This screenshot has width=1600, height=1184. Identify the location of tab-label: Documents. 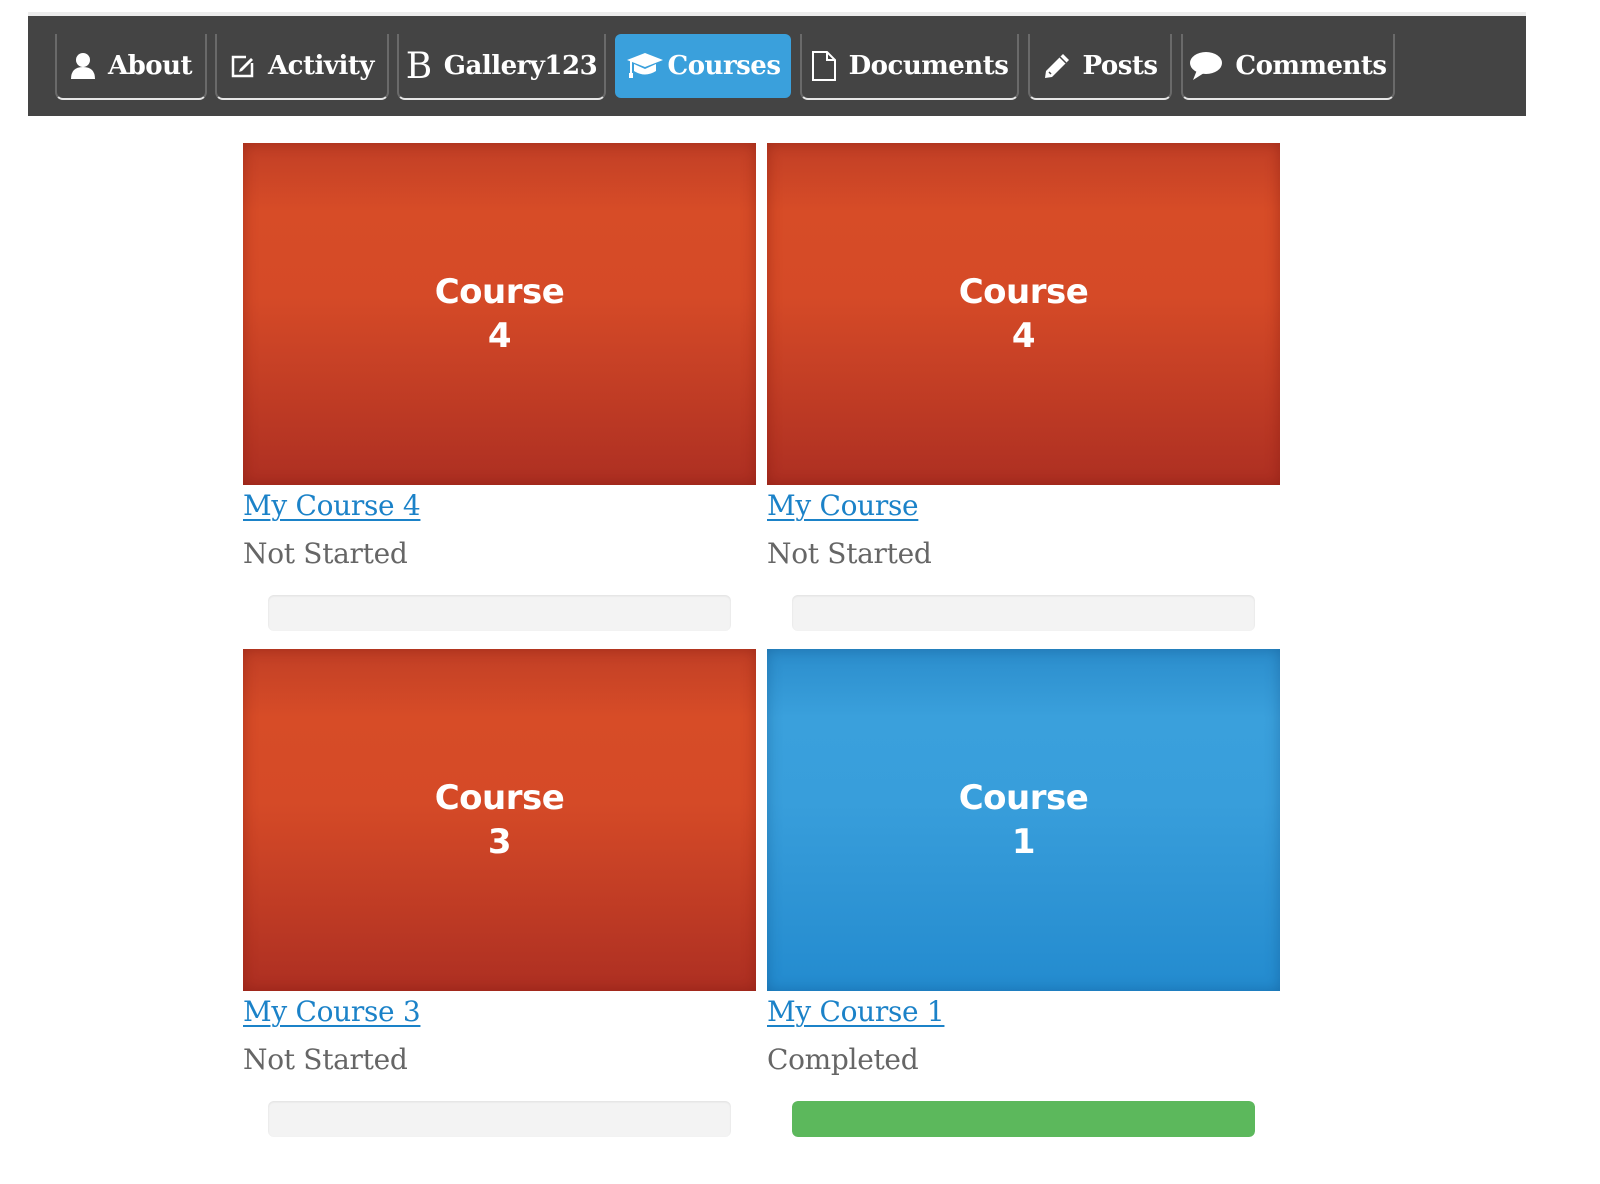
(928, 66).